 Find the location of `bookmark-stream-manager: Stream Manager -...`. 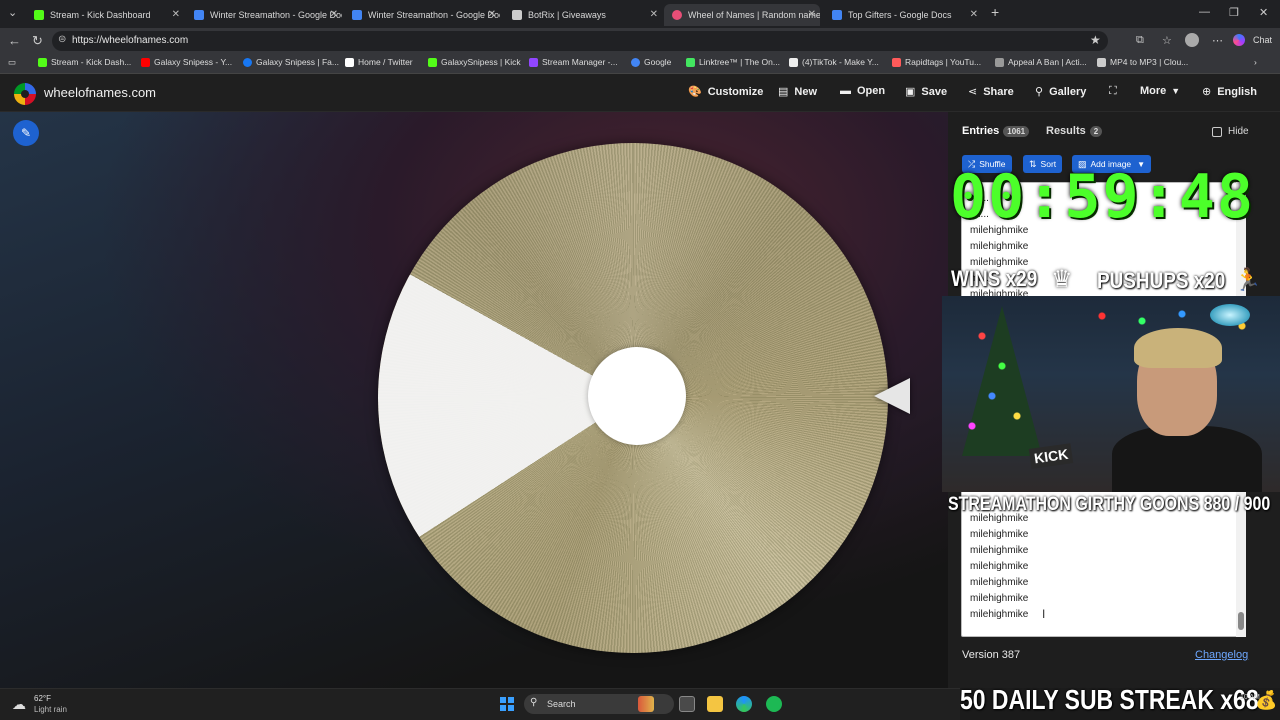

bookmark-stream-manager: Stream Manager -... is located at coordinates (573, 62).